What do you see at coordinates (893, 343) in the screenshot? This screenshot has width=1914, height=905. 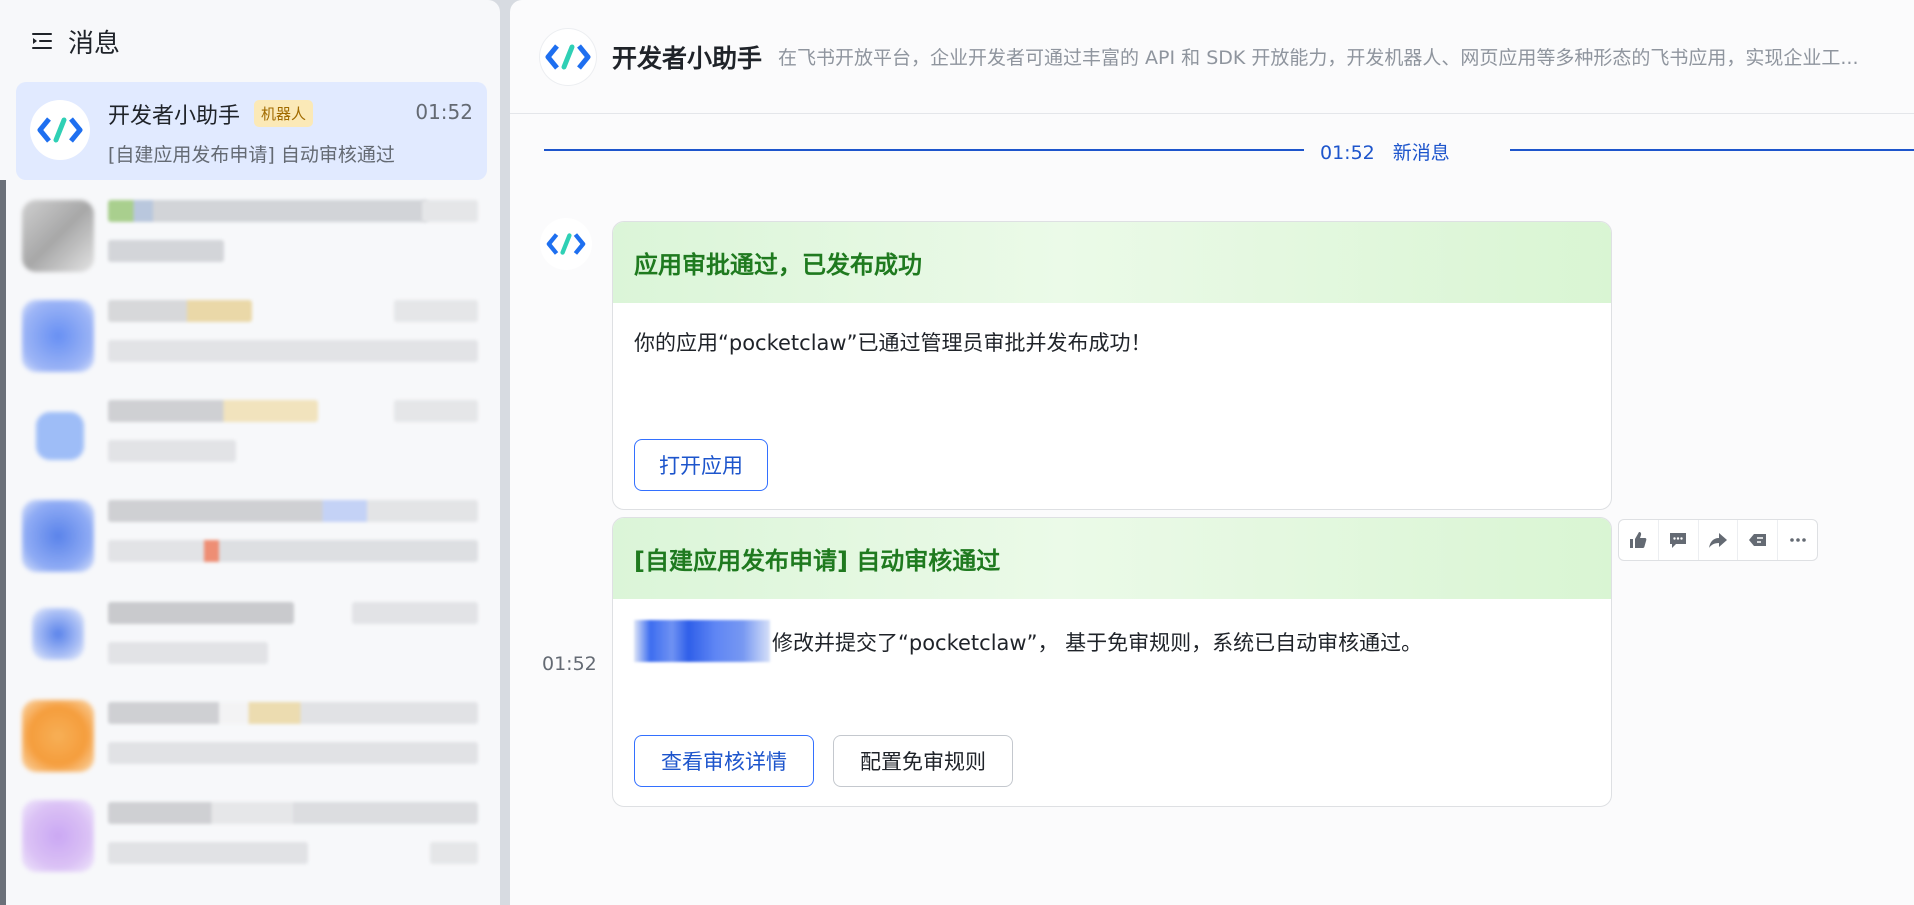 I see `card-body: 你的应用“pocketclaw”已通过管理员审批并发布成功！` at bounding box center [893, 343].